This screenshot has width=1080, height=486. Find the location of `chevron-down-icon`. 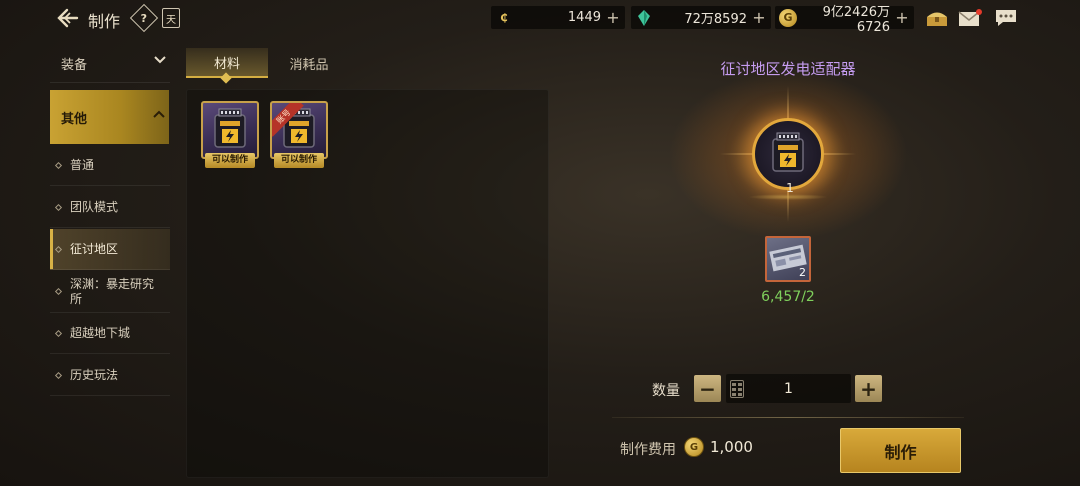

chevron-down-icon is located at coordinates (160, 61).